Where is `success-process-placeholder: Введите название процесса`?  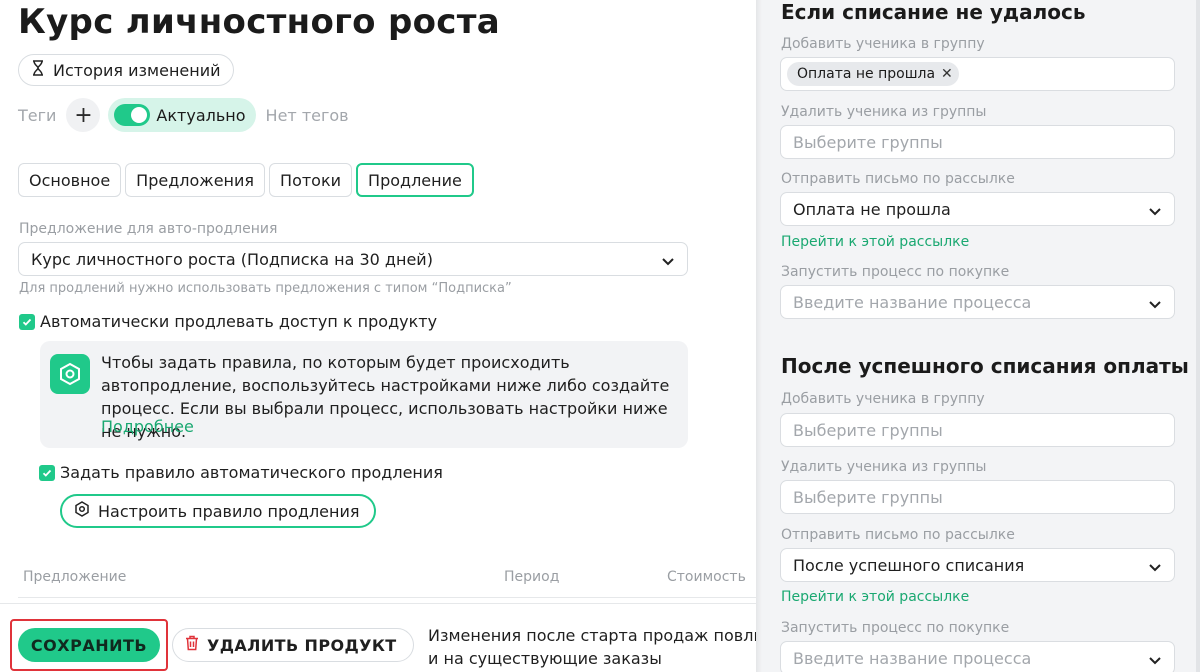
success-process-placeholder: Введите название процесса is located at coordinates (912, 658).